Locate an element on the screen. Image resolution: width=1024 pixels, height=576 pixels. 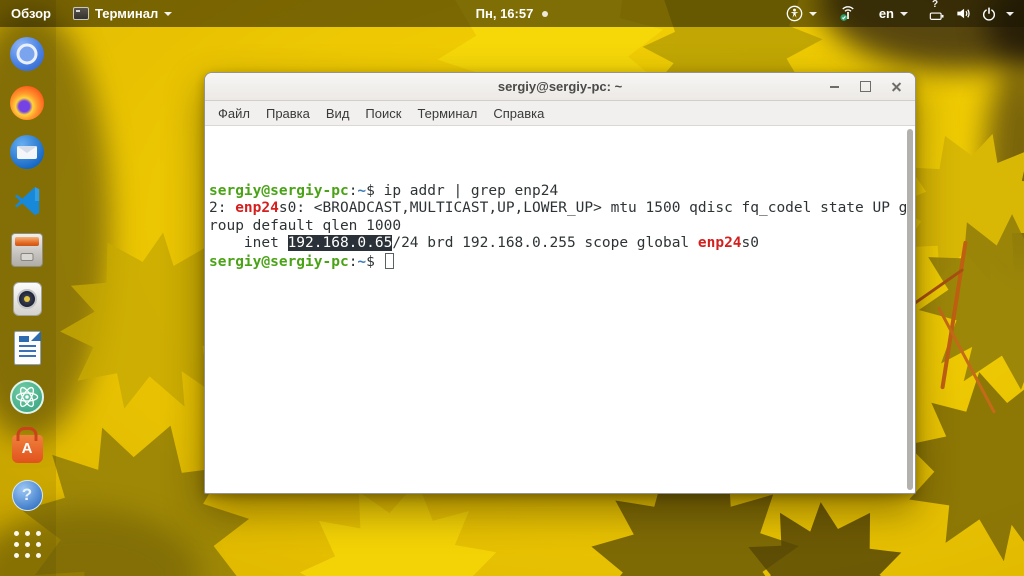
menu-item: Терминал is located at coordinates (447, 113).